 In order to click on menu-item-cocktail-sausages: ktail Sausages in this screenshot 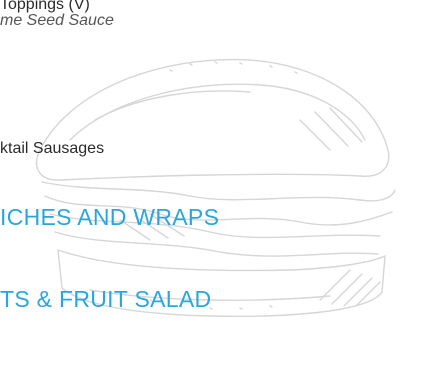, I will do `click(52, 148)`.